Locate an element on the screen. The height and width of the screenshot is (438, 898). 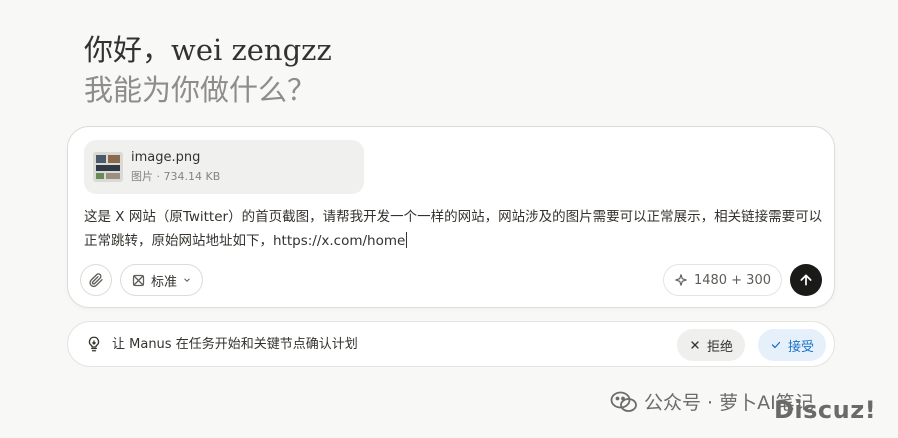
reject-label: 拒绝 is located at coordinates (719, 347).